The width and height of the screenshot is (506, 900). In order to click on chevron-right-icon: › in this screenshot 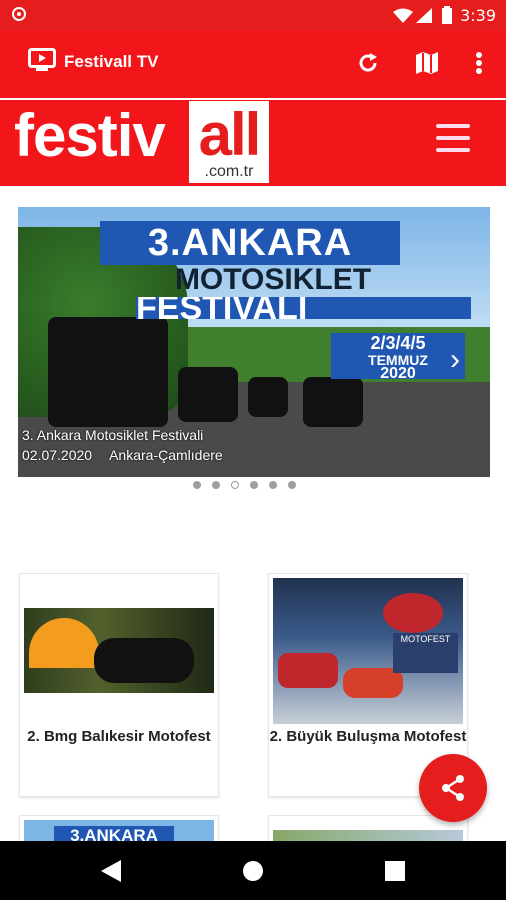, I will do `click(455, 360)`.